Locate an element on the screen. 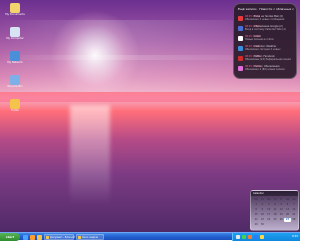 The height and width of the screenshot is (241, 320). desktop-icon-folder: Folder is located at coordinates (15, 109).